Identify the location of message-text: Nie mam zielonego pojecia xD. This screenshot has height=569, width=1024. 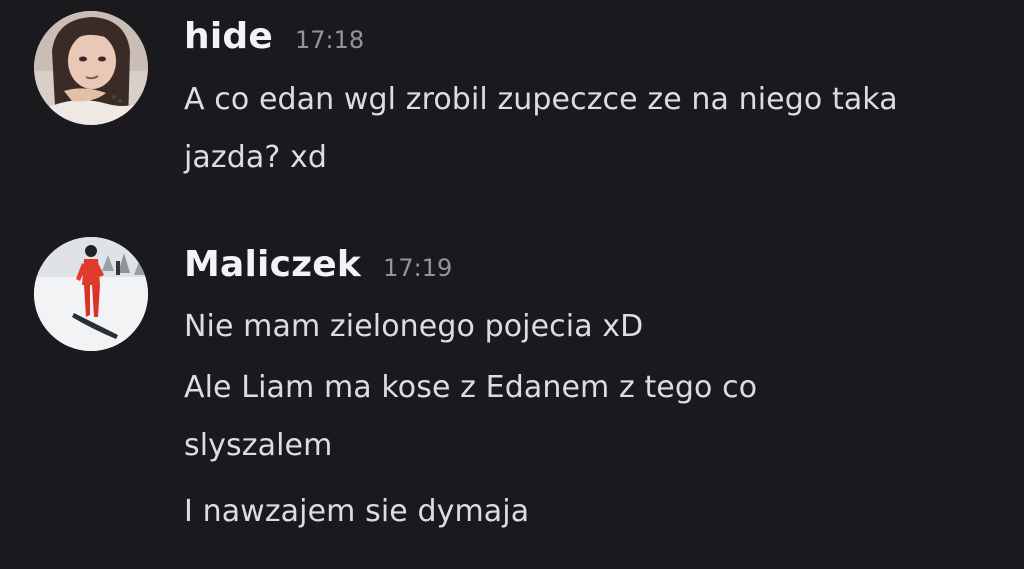
(414, 326).